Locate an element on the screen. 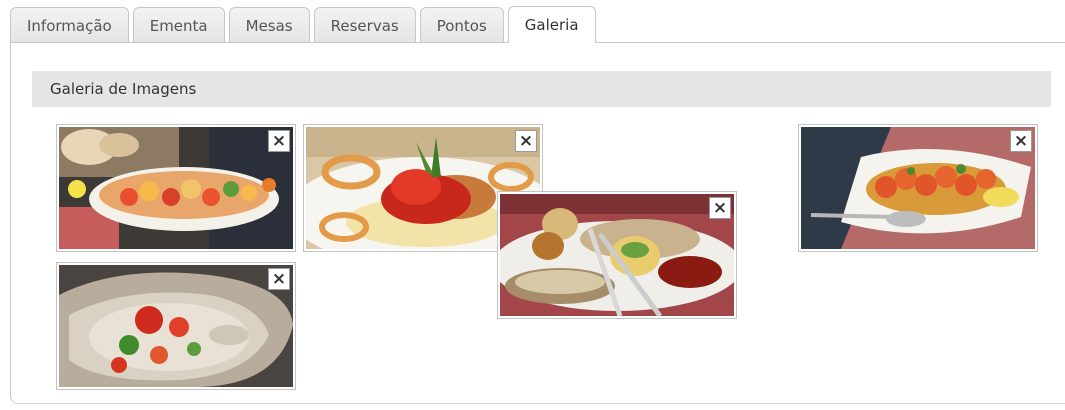 This screenshot has height=410, width=1065. gallery-image-3: × is located at coordinates (176, 326).